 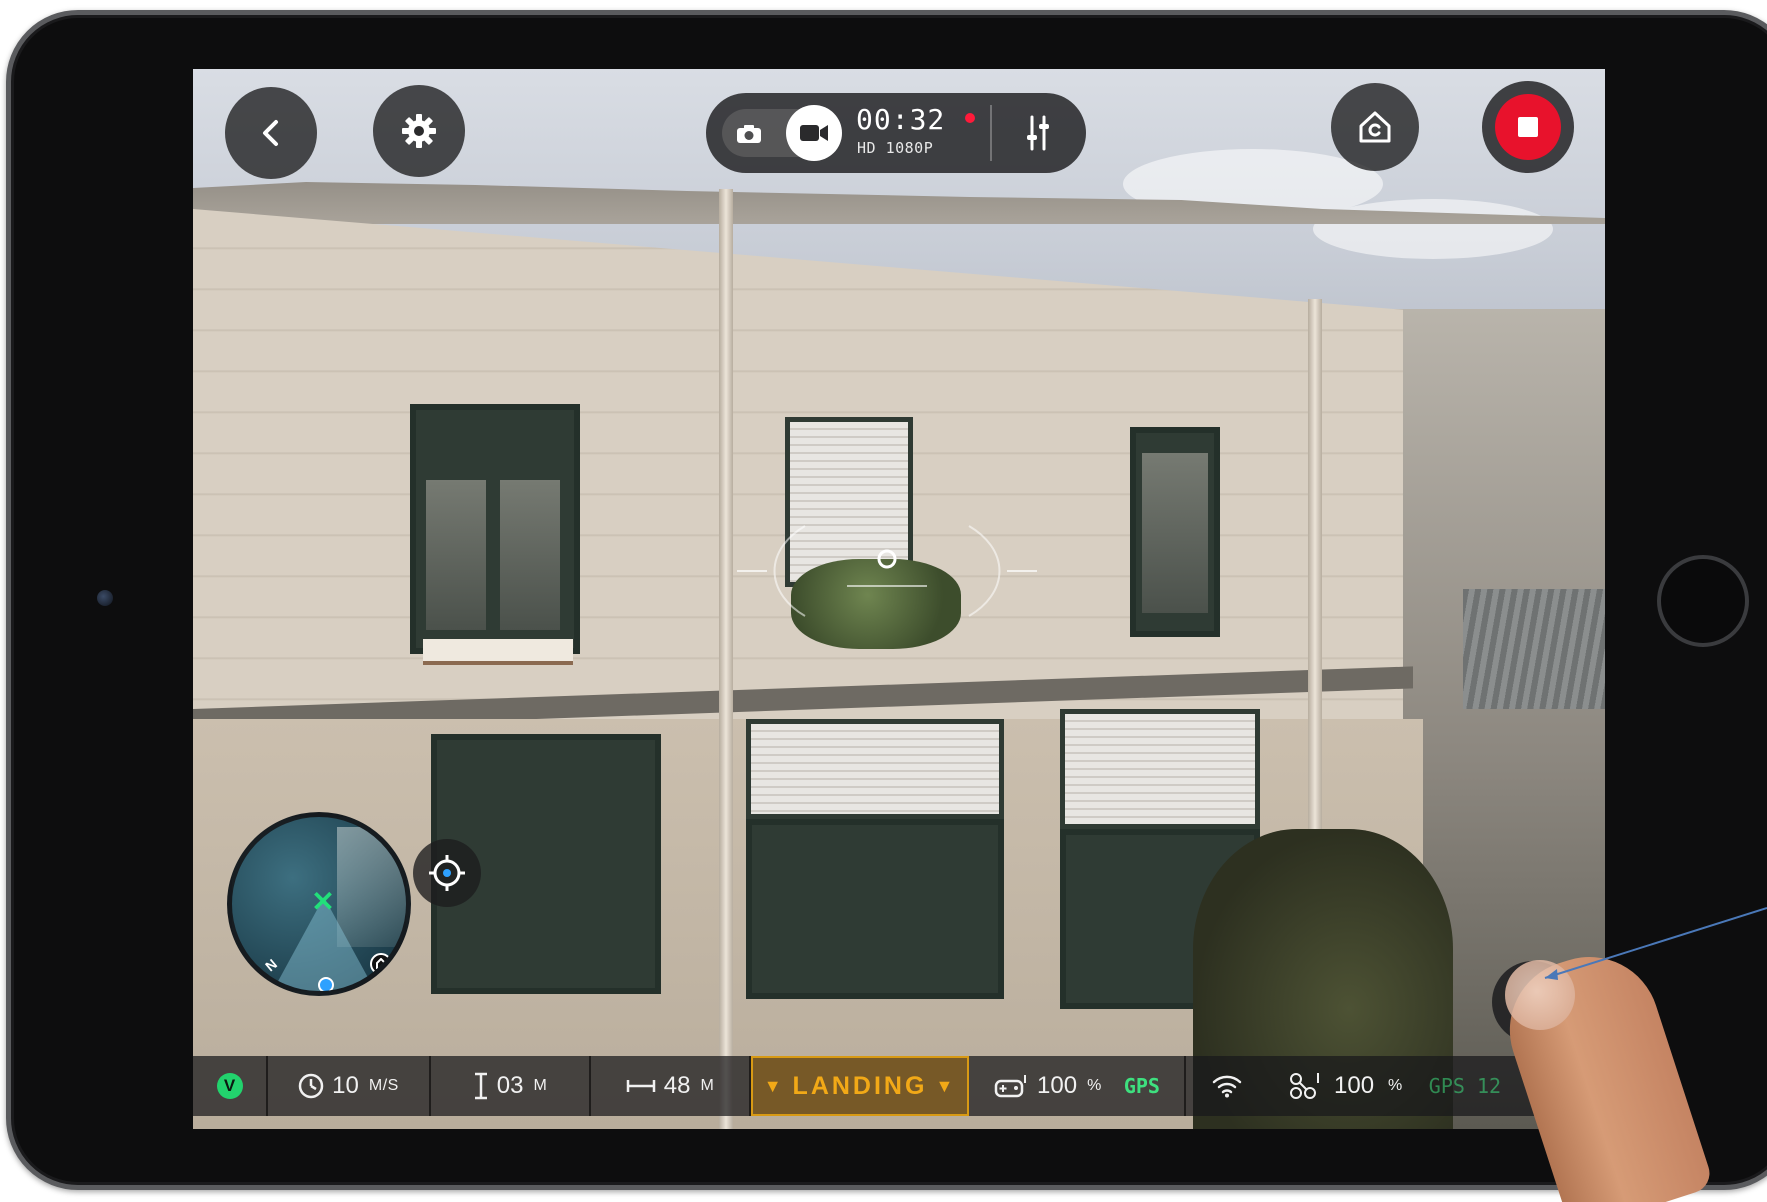 What do you see at coordinates (1304, 1086) in the screenshot?
I see `drone-battery-icon` at bounding box center [1304, 1086].